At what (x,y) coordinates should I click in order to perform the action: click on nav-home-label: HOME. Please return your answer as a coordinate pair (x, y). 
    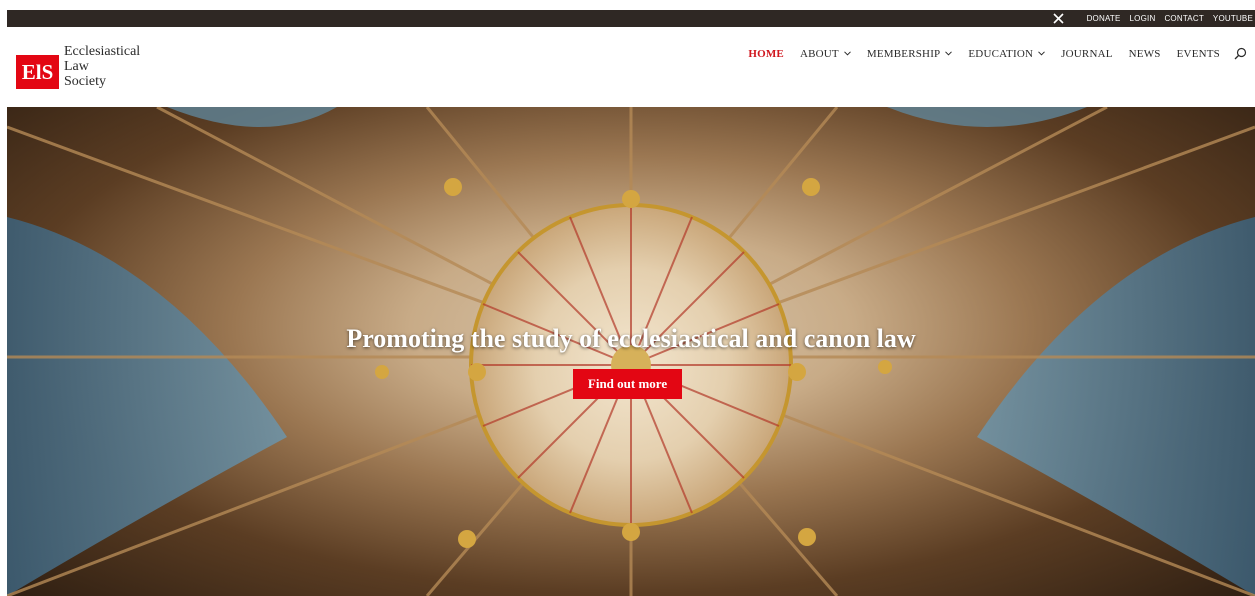
    Looking at the image, I should click on (766, 53).